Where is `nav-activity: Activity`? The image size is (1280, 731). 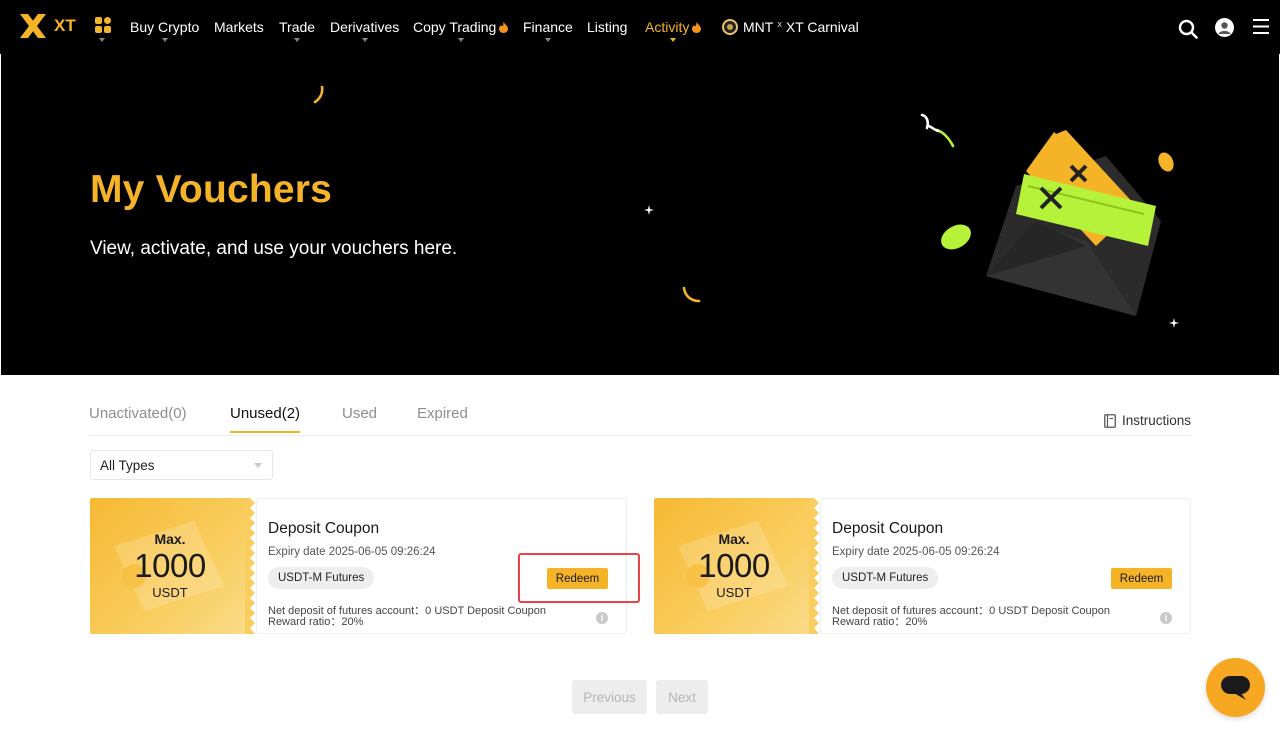 nav-activity: Activity is located at coordinates (673, 27).